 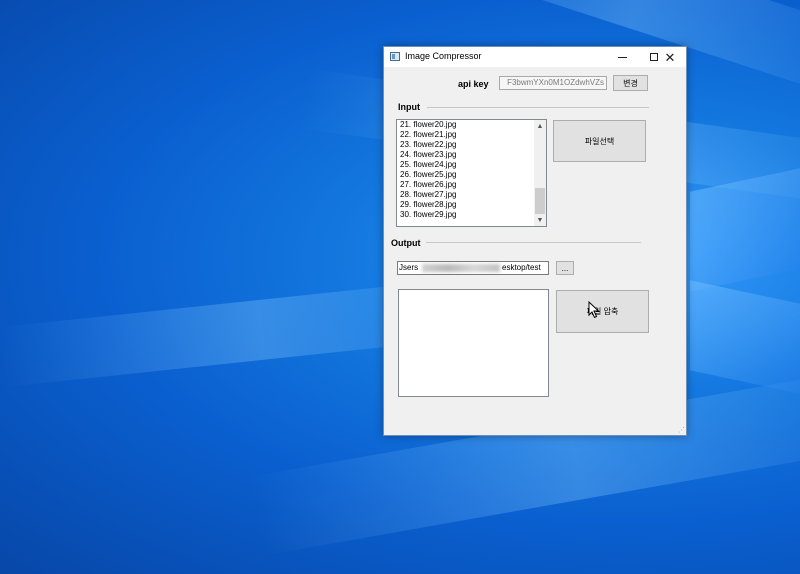 I want to click on file-list-scrollbar: ▲ ▼, so click(x=540, y=173).